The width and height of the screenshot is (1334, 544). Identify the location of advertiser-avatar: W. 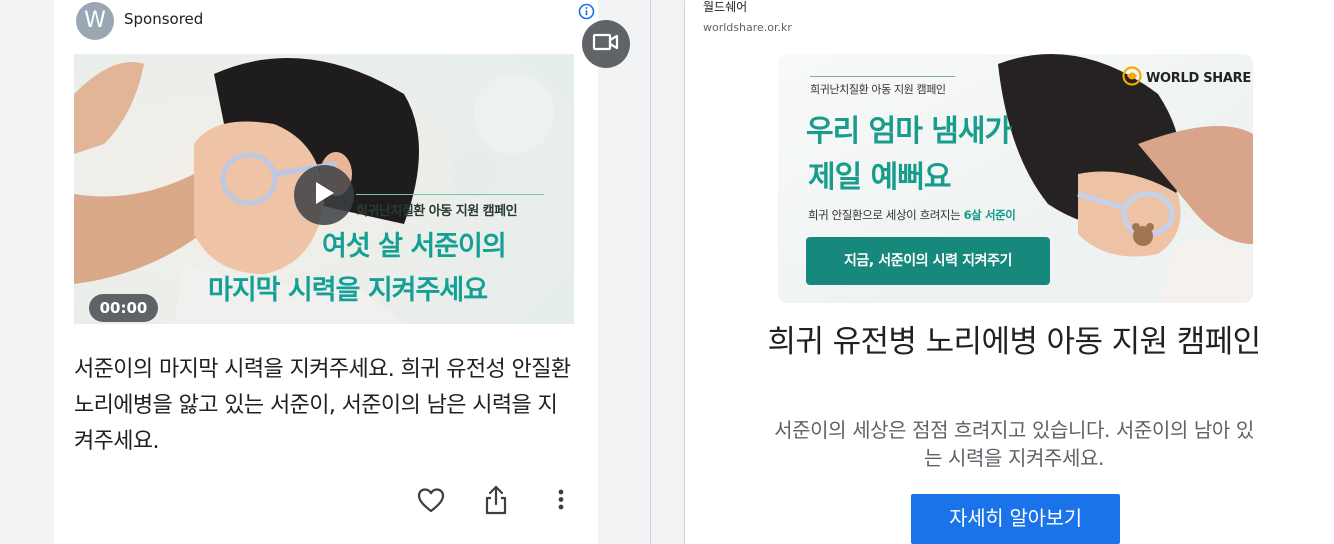
(95, 21).